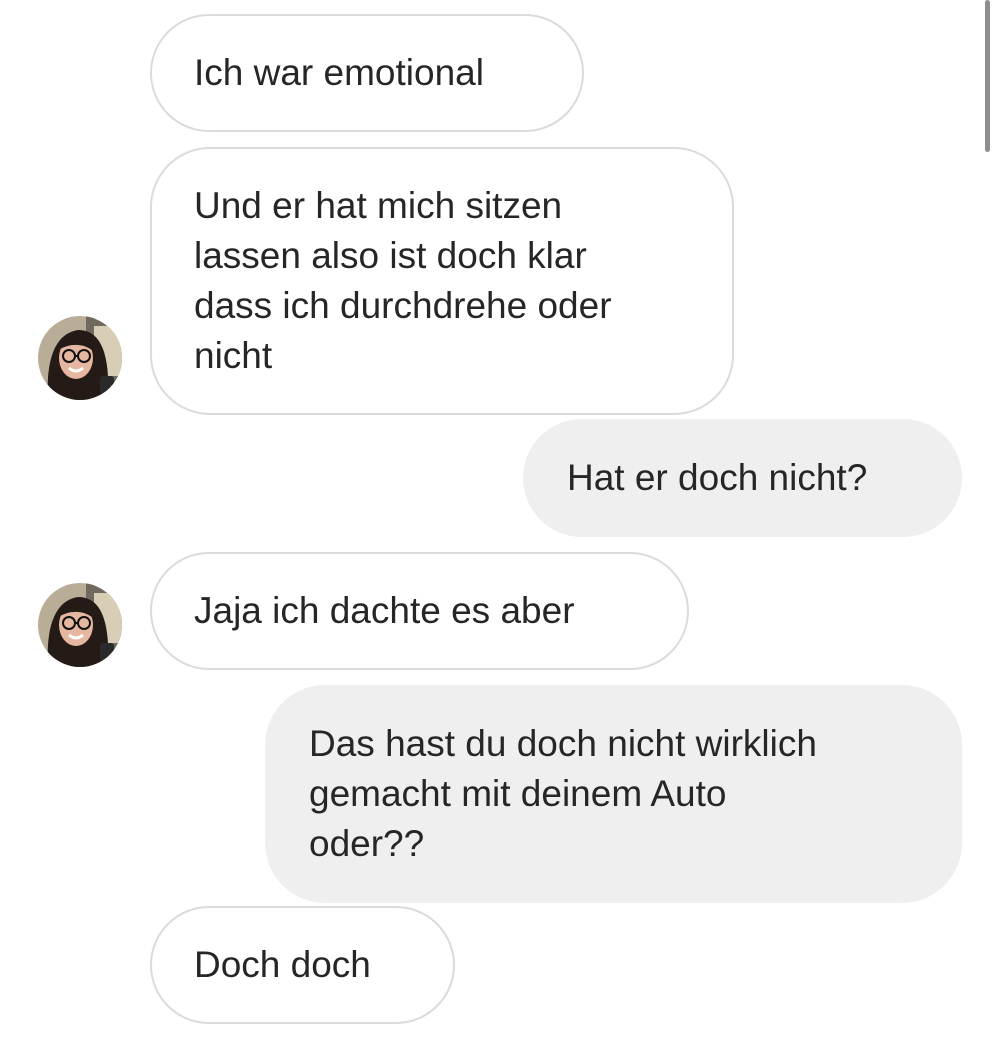 Image resolution: width=1000 pixels, height=1038 pixels. Describe the element at coordinates (302, 965) in the screenshot. I see `message-bubble-received: Doch doch` at that location.